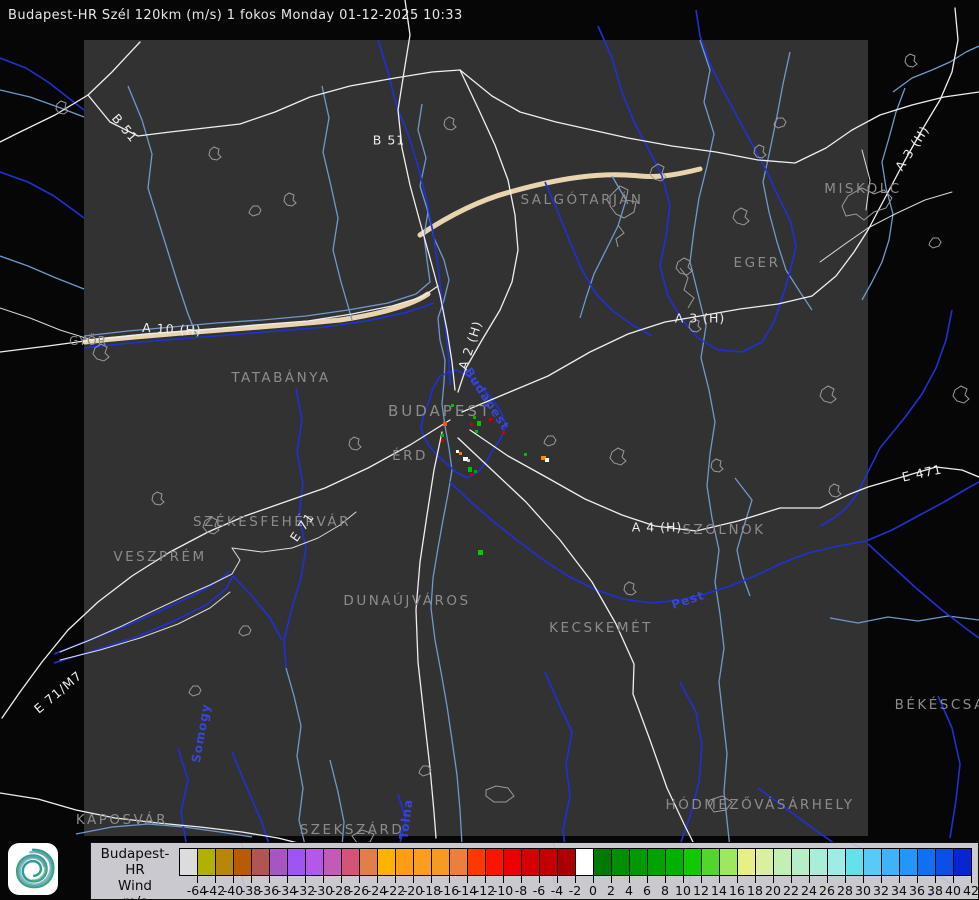 The width and height of the screenshot is (979, 900). I want to click on city-label: KAPOSVÁR, so click(122, 820).